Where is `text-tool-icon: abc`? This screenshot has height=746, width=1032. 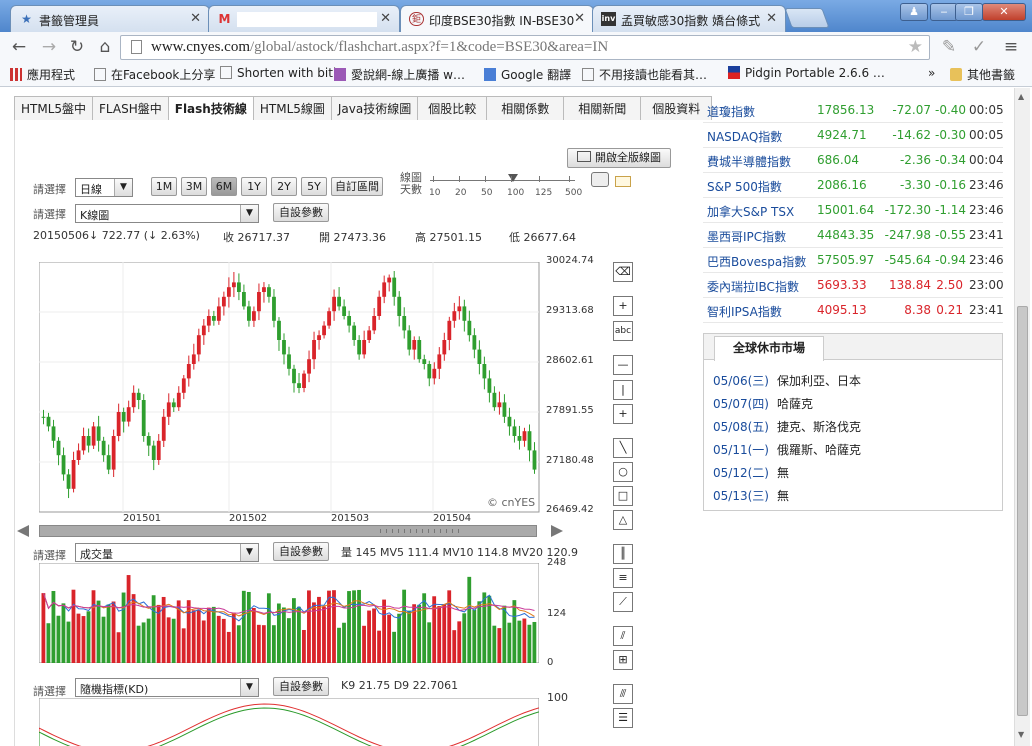
text-tool-icon: abc is located at coordinates (623, 331).